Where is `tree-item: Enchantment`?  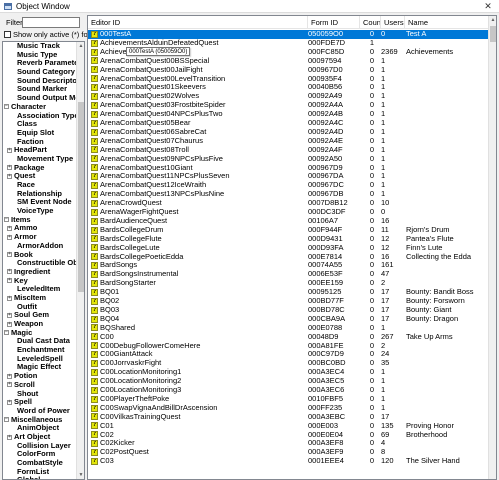 tree-item: Enchantment is located at coordinates (40, 350).